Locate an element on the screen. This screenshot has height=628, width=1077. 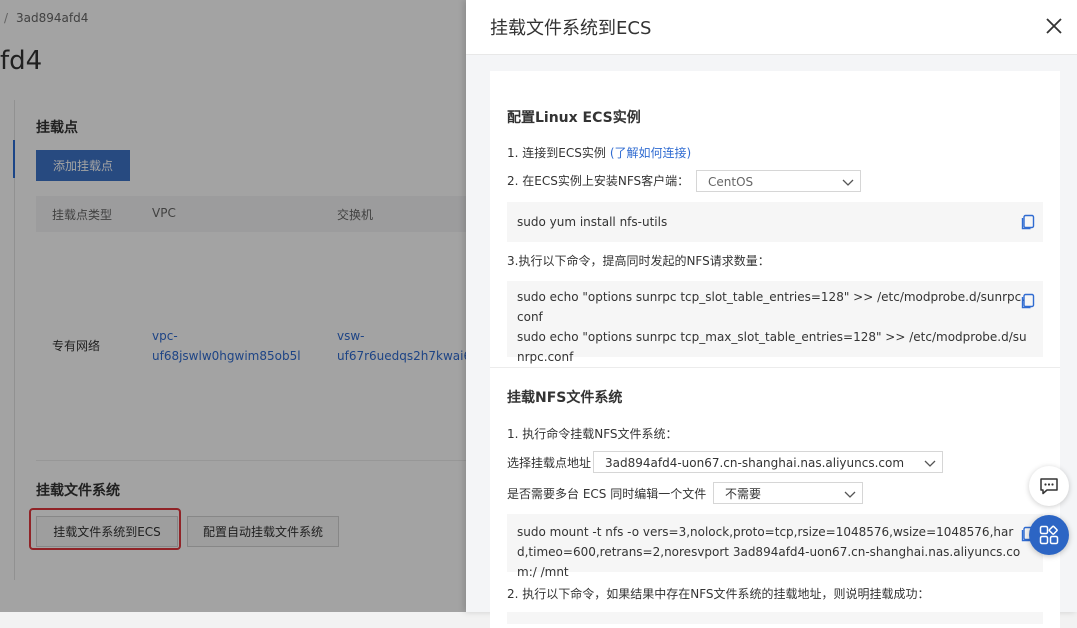
learn-connect-link: (了解如何连接) is located at coordinates (650, 153).